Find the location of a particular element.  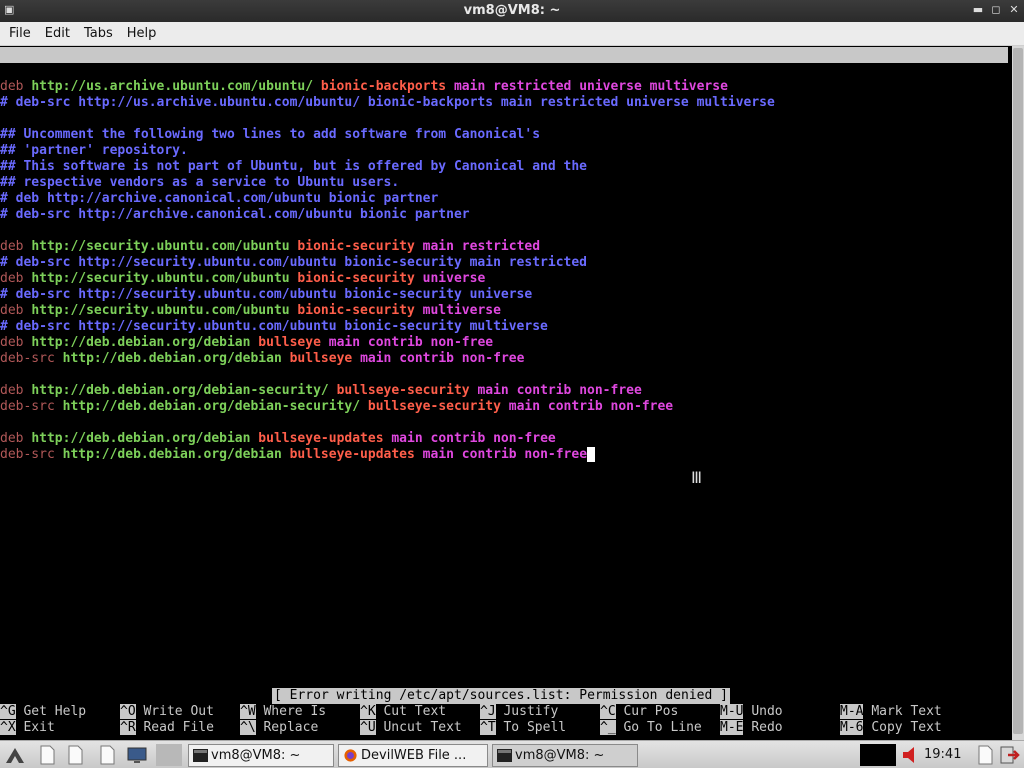

shortcut-item: ^X Exit is located at coordinates (27, 728).